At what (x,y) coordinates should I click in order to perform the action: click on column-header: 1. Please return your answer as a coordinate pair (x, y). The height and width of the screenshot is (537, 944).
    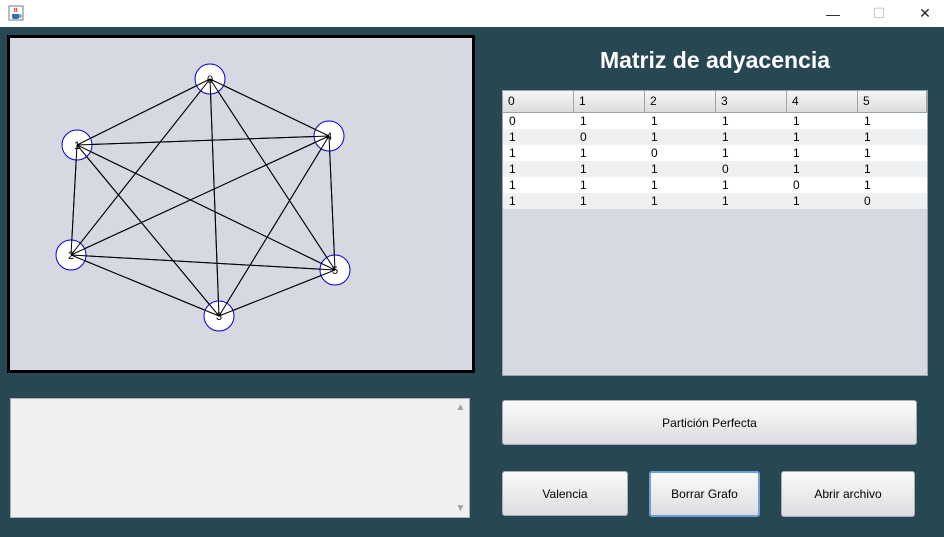
    Looking at the image, I should click on (609, 101).